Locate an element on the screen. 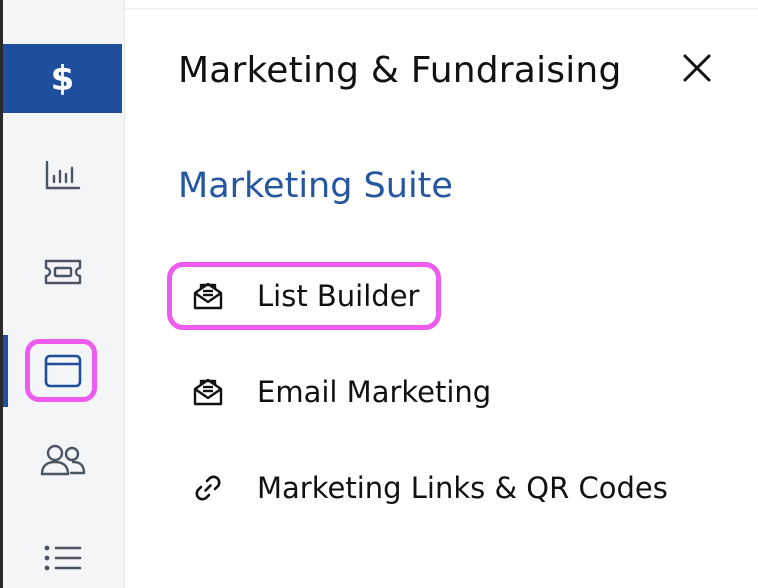 The image size is (758, 588). users-icon is located at coordinates (63, 460).